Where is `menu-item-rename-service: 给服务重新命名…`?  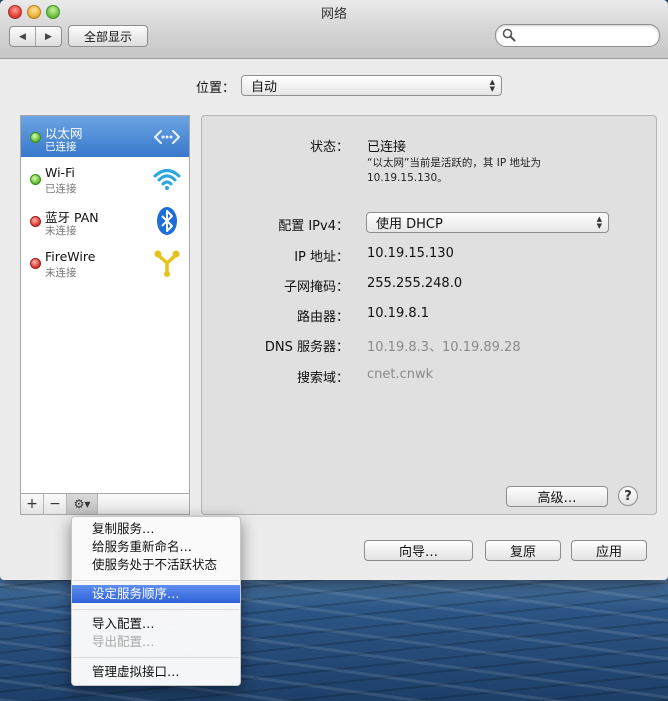
menu-item-rename-service: 给服务重新命名… is located at coordinates (156, 547).